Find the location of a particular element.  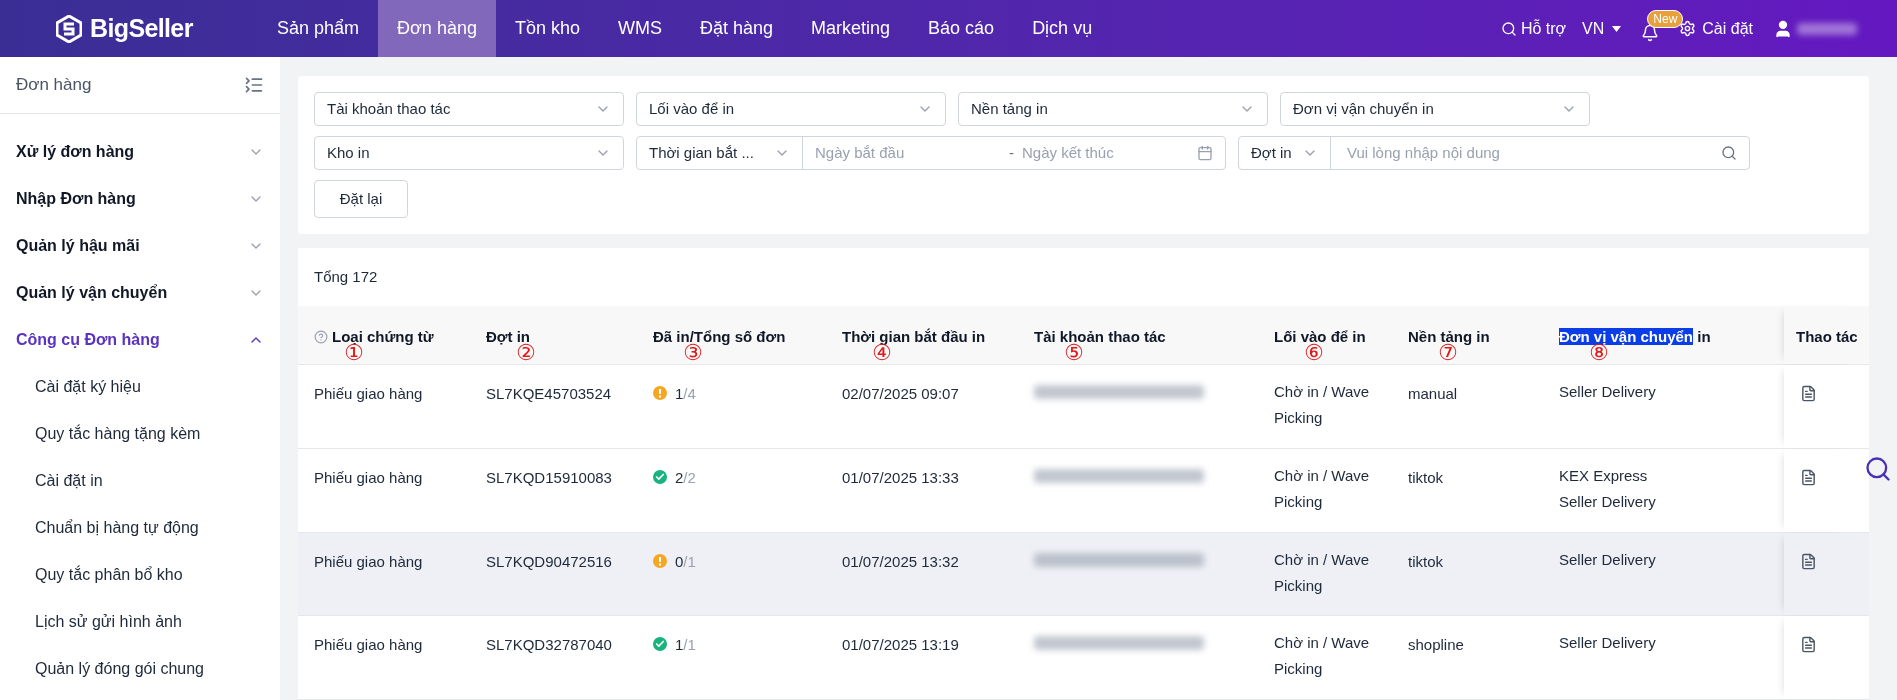

gear-icon is located at coordinates (1688, 28).